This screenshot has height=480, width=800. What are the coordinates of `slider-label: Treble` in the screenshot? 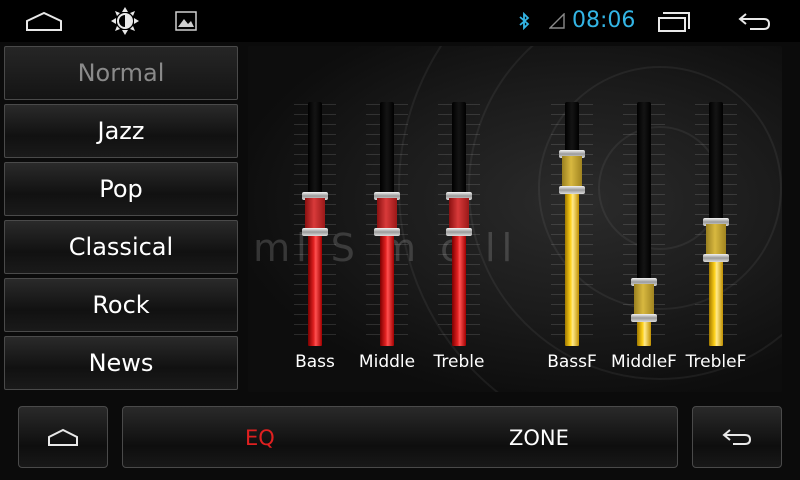 It's located at (459, 362).